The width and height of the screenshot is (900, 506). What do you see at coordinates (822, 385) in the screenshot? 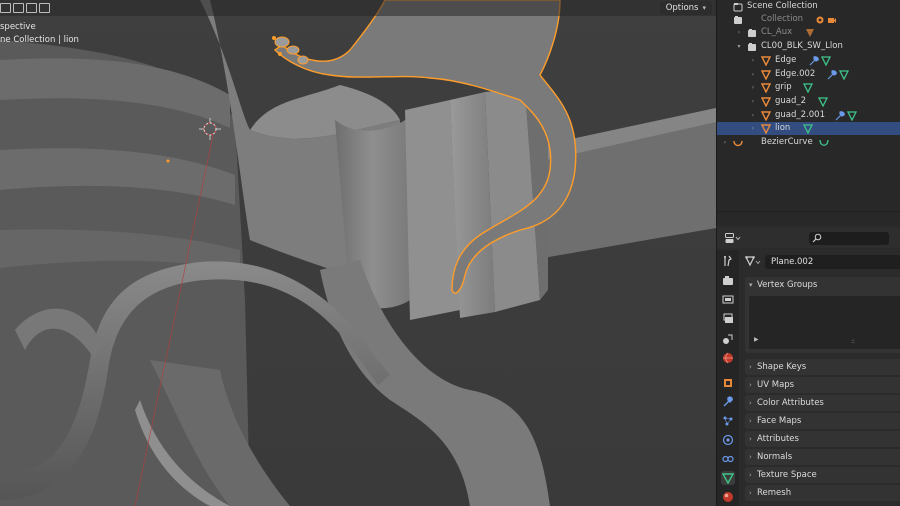
I see `panel-uv-maps: › UV Maps` at bounding box center [822, 385].